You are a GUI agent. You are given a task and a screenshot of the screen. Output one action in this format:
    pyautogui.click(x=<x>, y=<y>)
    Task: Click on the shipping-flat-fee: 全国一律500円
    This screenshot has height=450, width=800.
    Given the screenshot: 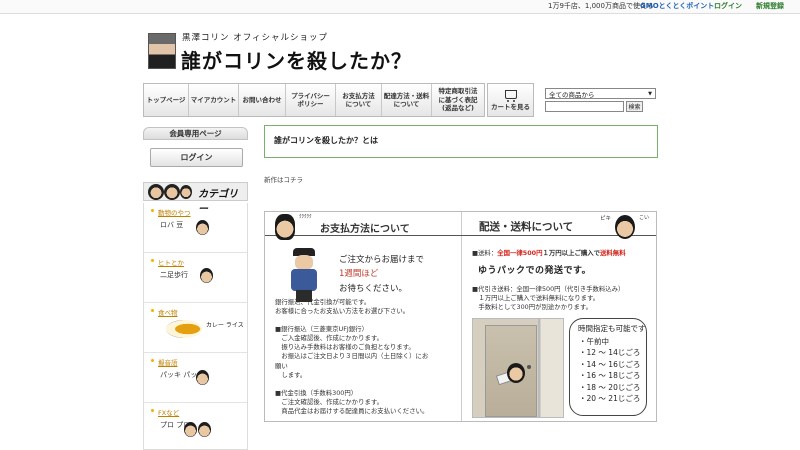 What is the action you would take?
    pyautogui.click(x=520, y=253)
    